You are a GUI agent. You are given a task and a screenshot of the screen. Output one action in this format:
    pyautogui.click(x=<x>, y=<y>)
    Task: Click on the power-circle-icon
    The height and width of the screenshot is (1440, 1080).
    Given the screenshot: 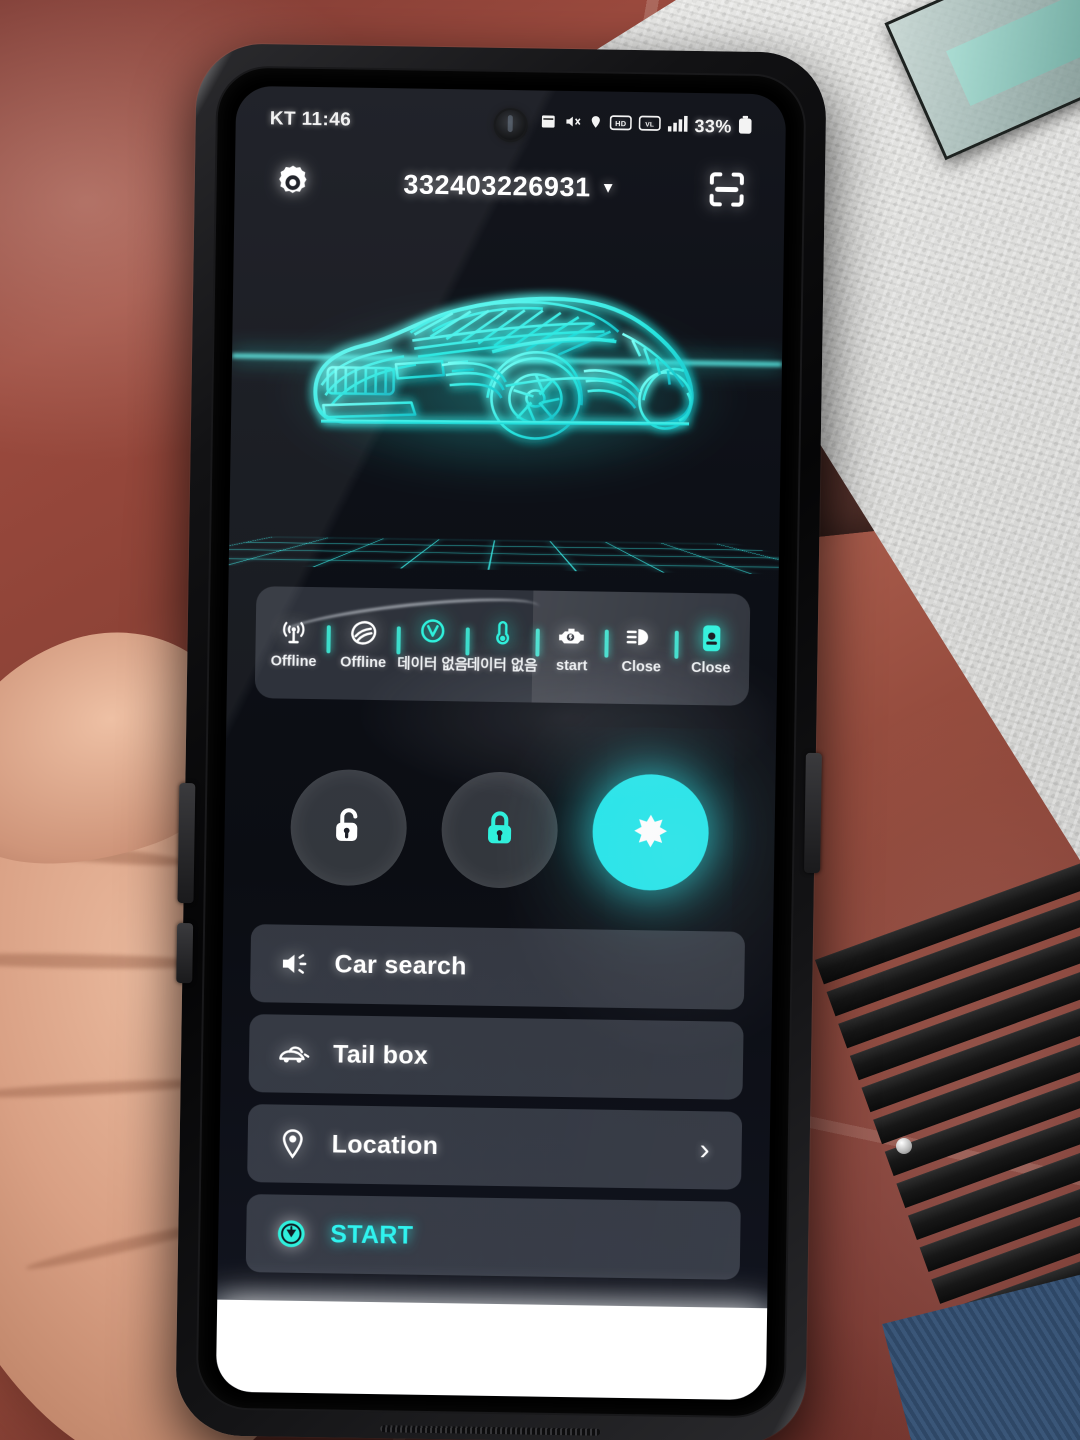 What is the action you would take?
    pyautogui.click(x=291, y=1234)
    